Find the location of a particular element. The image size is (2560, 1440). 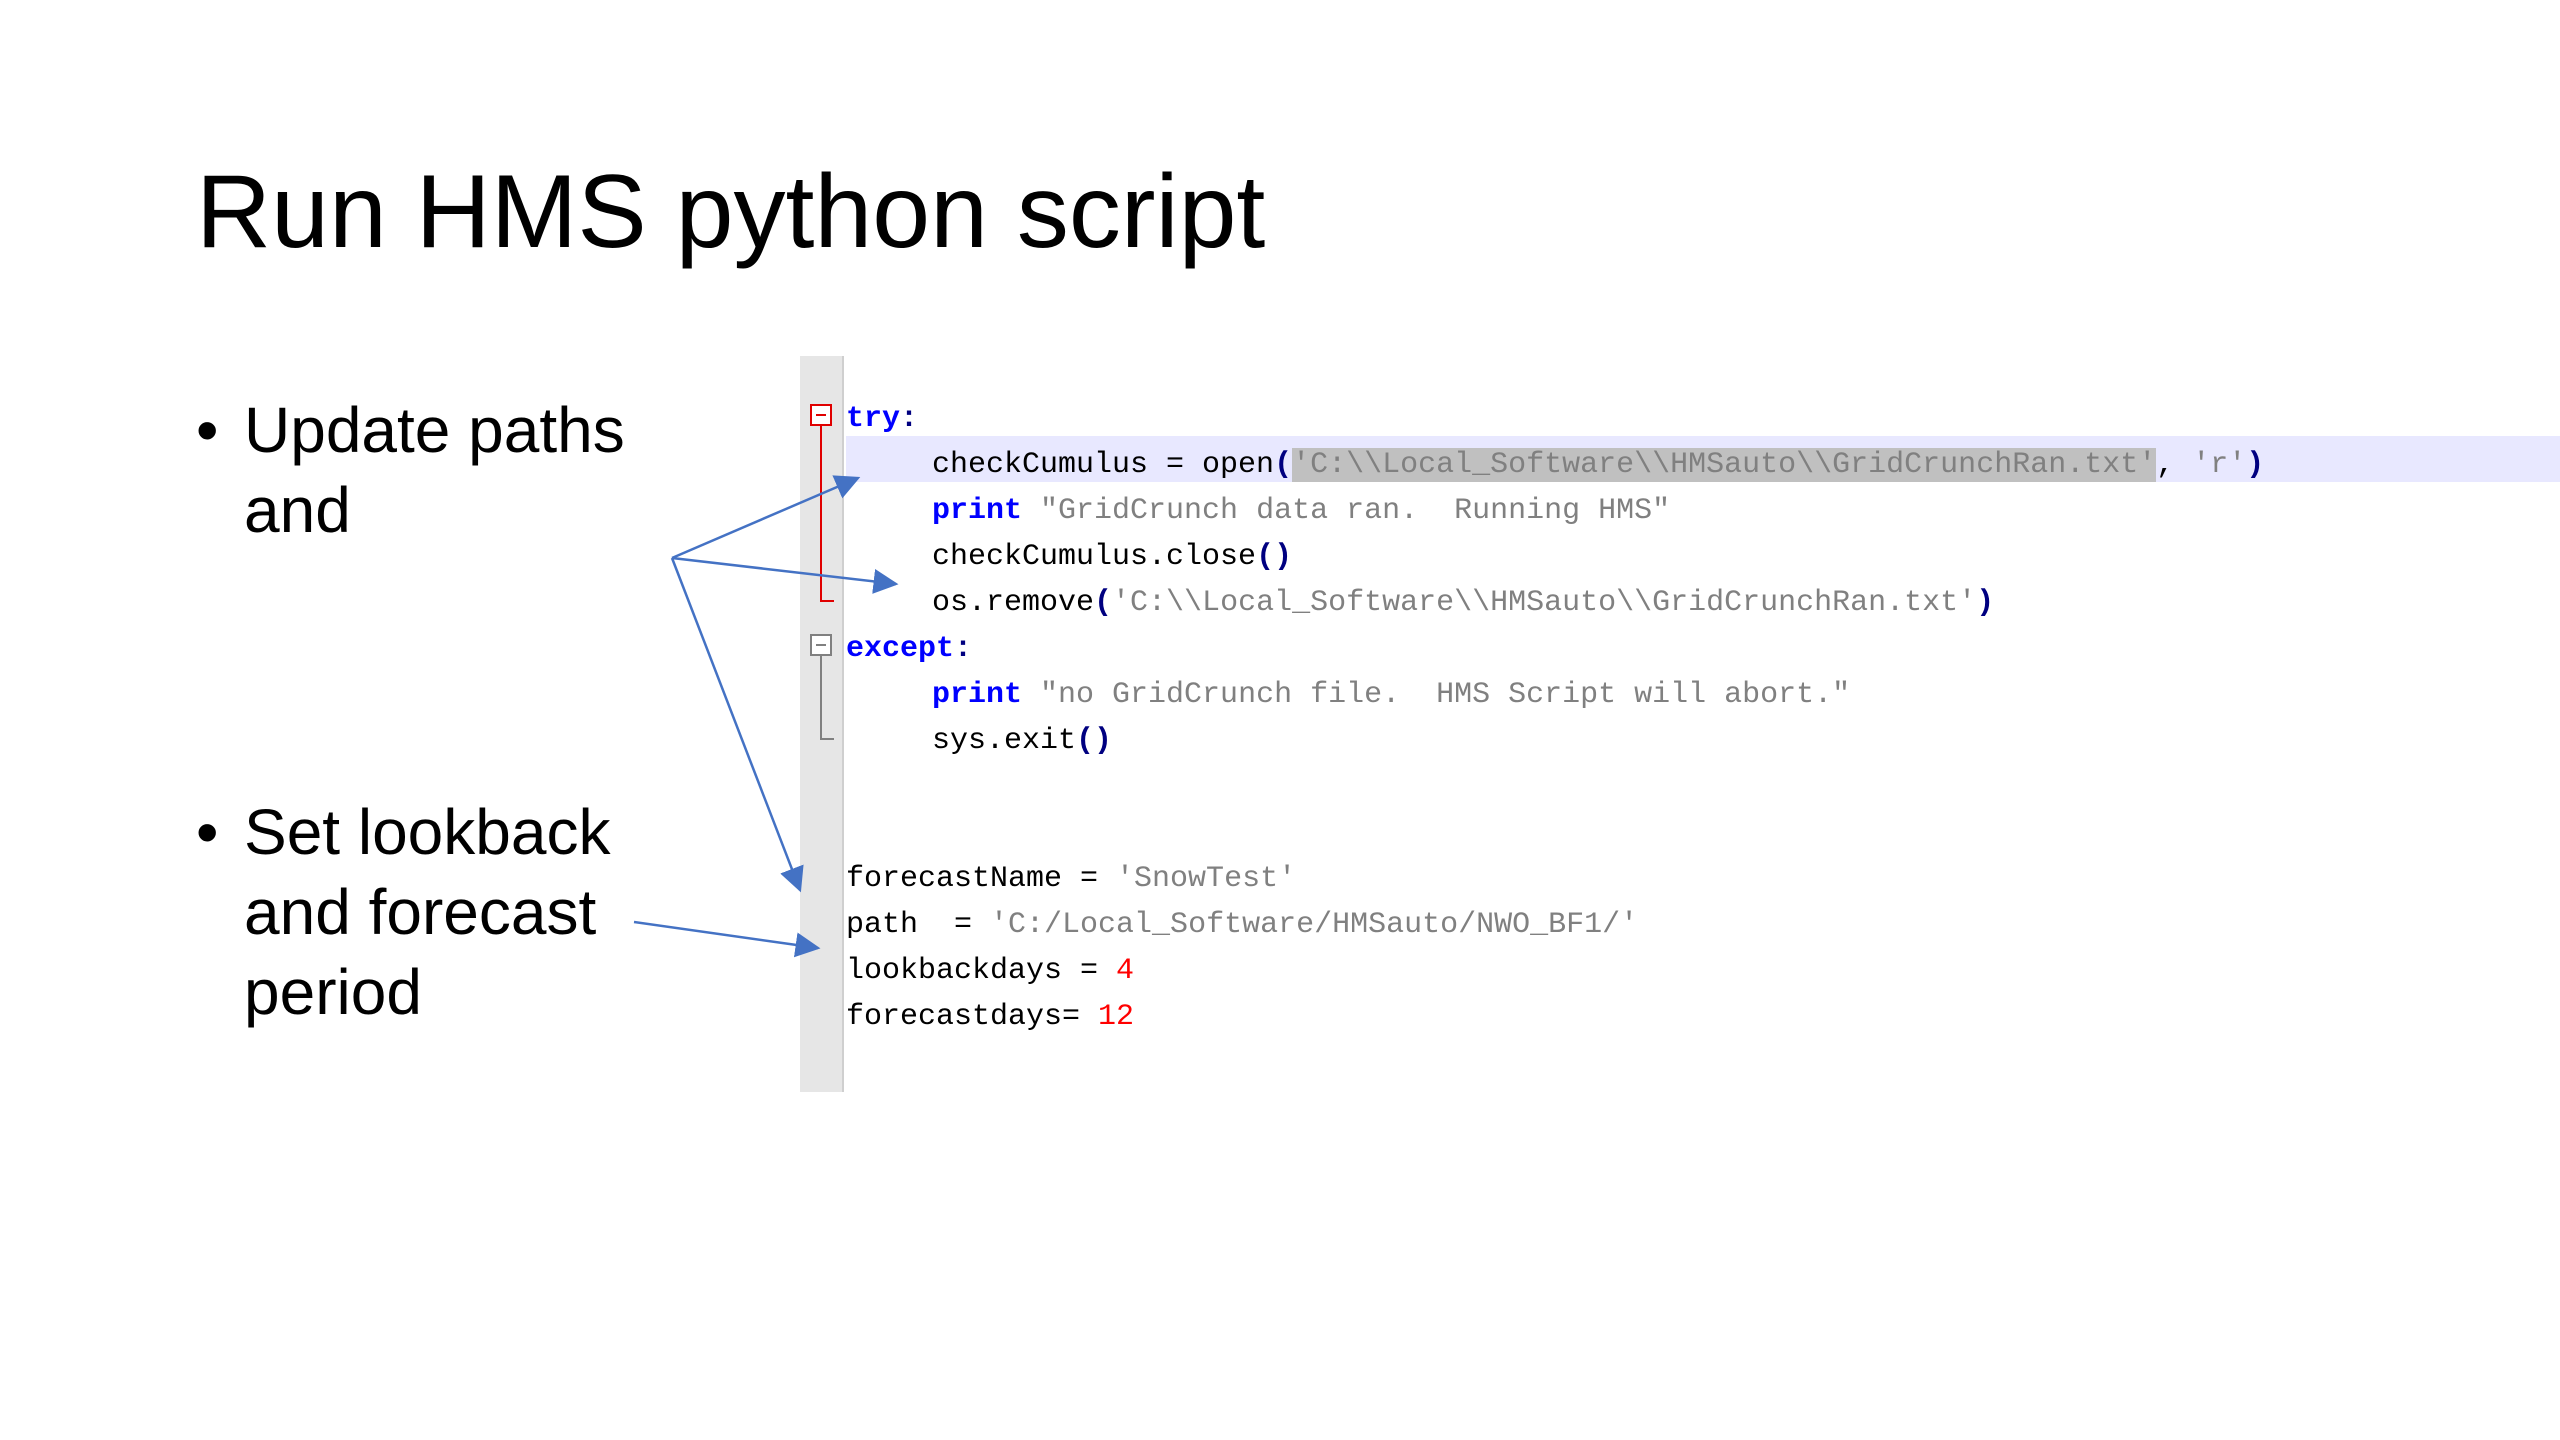

bullet-text: Set lookback and forecast period is located at coordinates (427, 912).